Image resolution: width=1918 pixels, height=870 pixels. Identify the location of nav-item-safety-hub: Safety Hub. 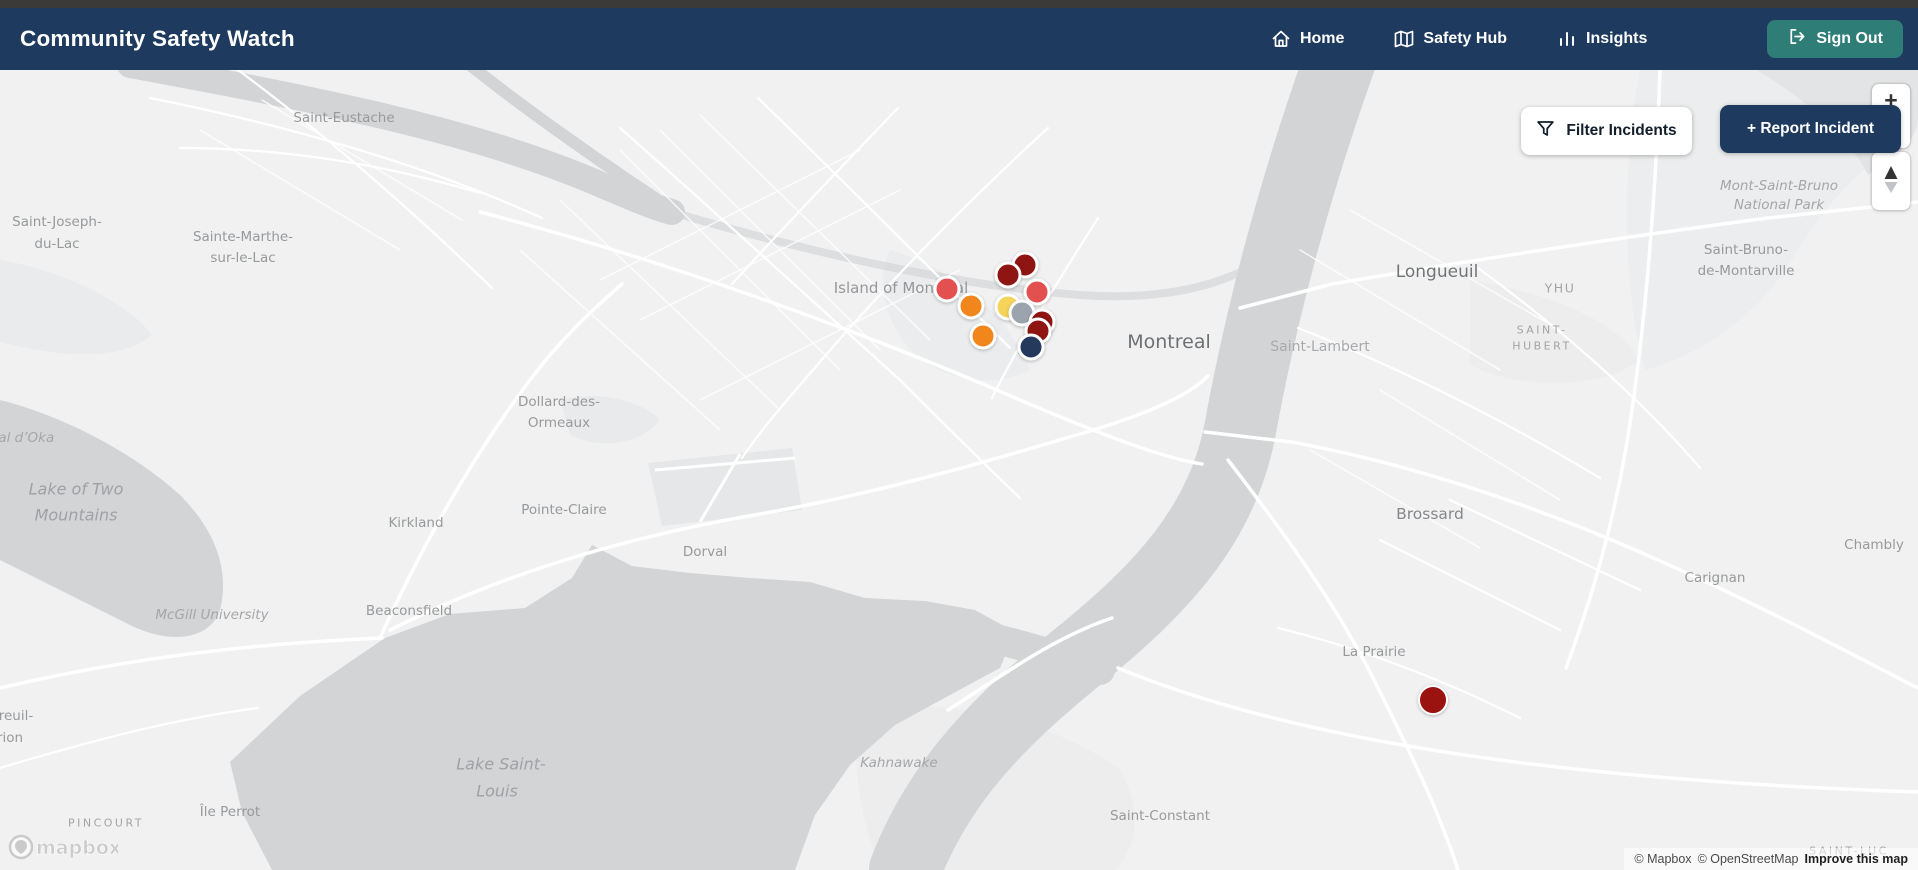
(1450, 39).